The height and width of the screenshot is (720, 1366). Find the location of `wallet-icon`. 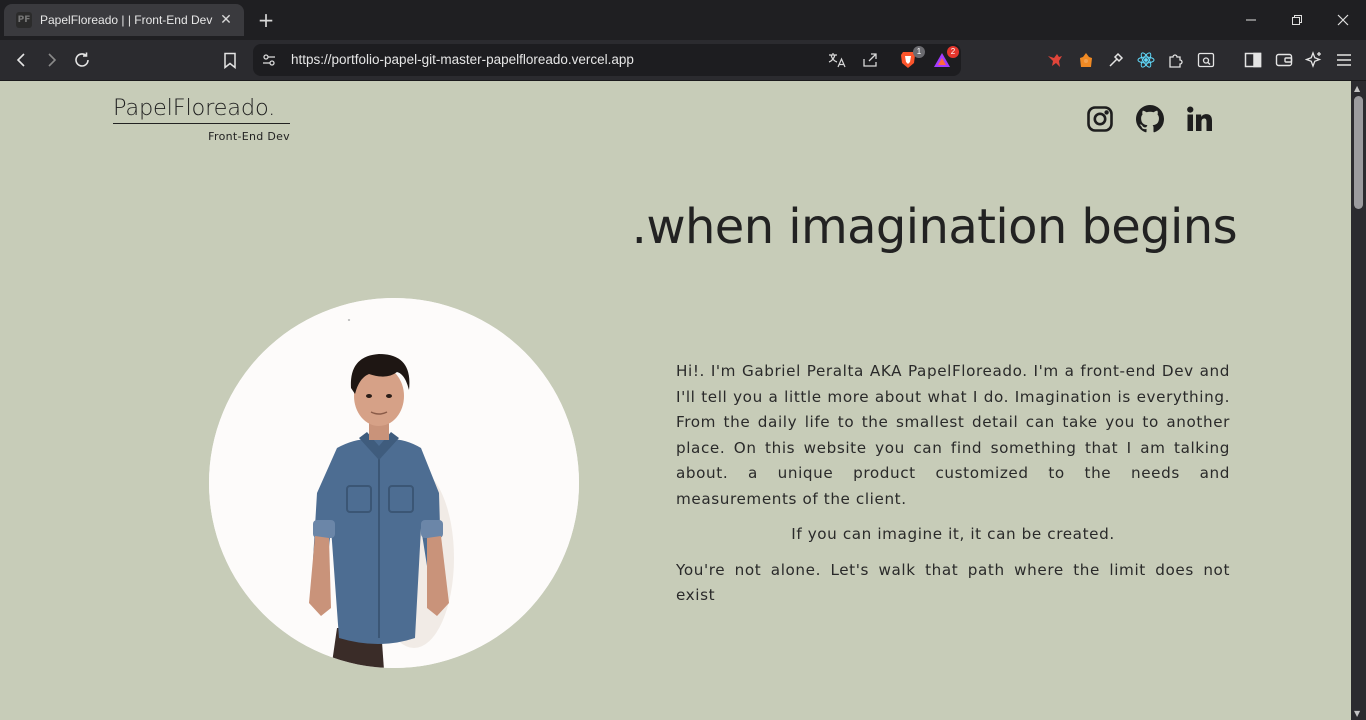

wallet-icon is located at coordinates (1284, 60).